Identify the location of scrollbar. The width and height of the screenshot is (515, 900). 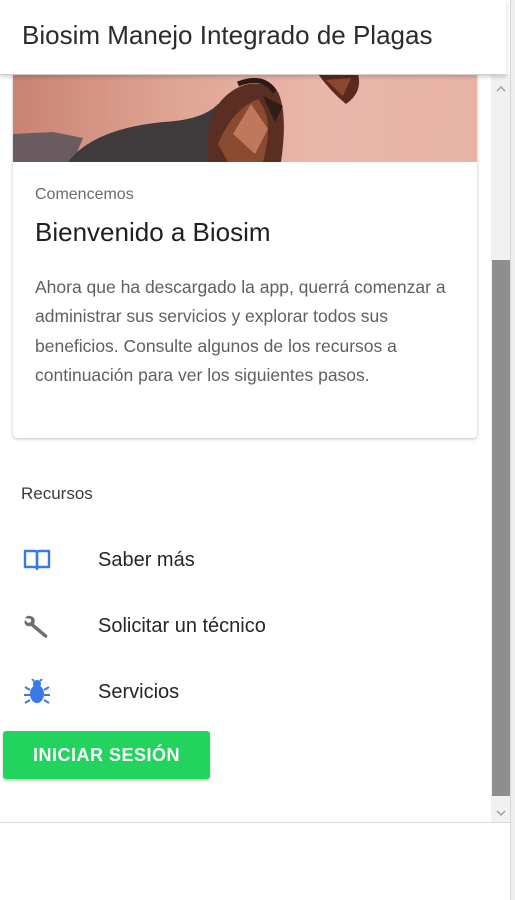
(501, 448).